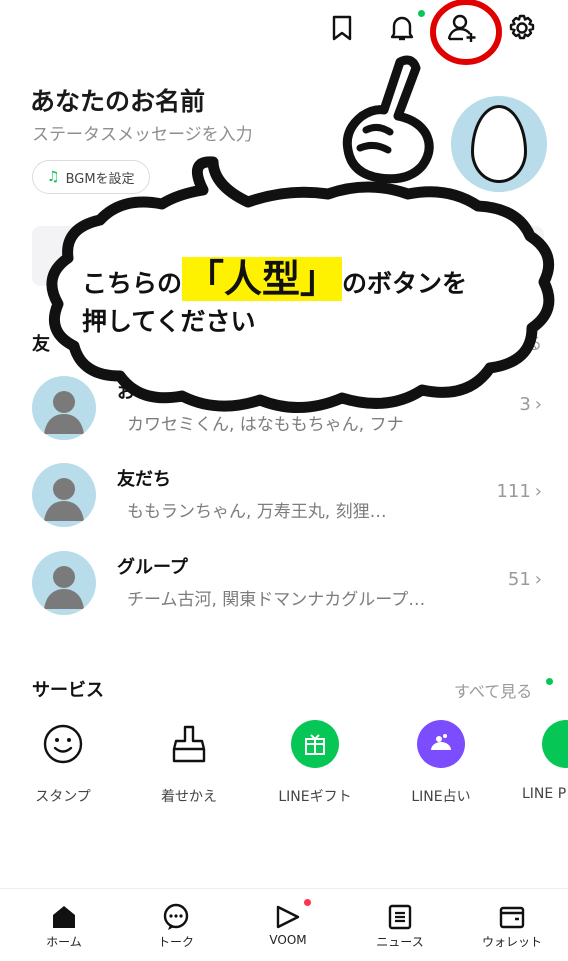 This screenshot has height=961, width=568. I want to click on service-item-stamp: スタンプ, so click(63, 763).